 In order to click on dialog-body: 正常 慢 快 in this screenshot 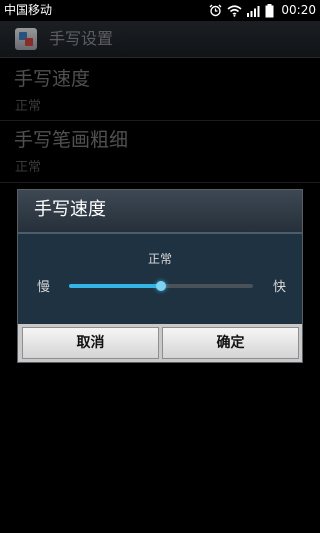, I will do `click(160, 279)`.